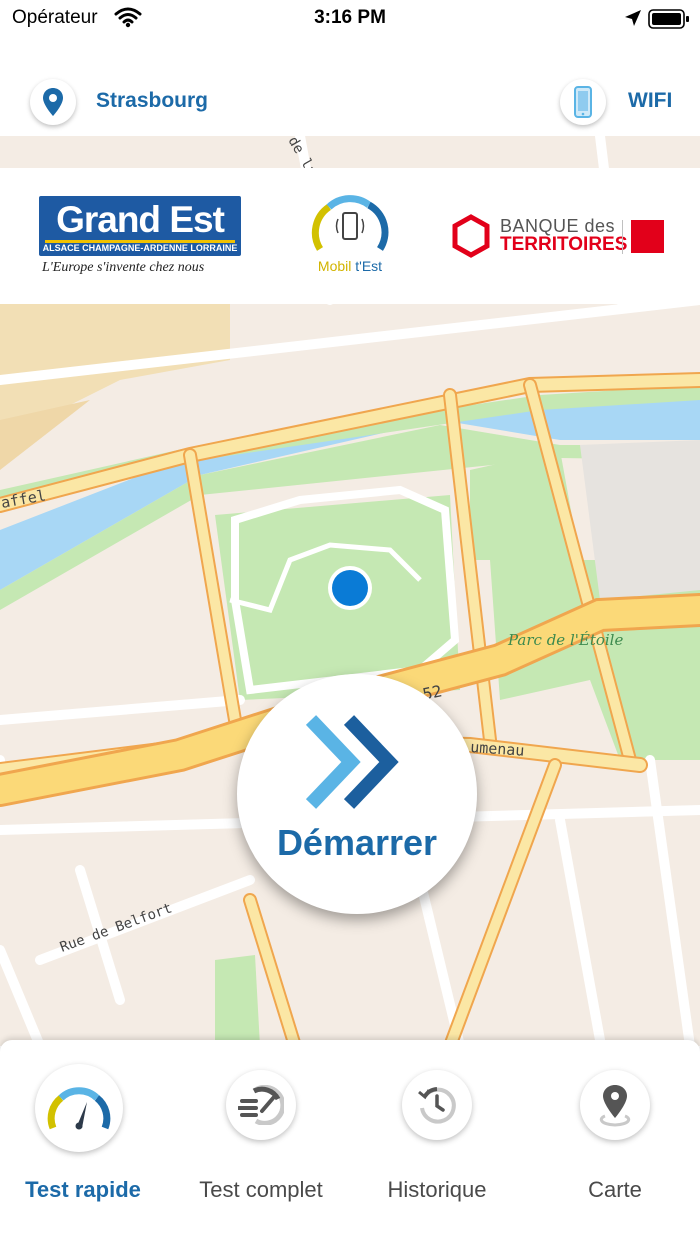  Describe the element at coordinates (437, 1189) in the screenshot. I see `tab-label: Historique` at that location.